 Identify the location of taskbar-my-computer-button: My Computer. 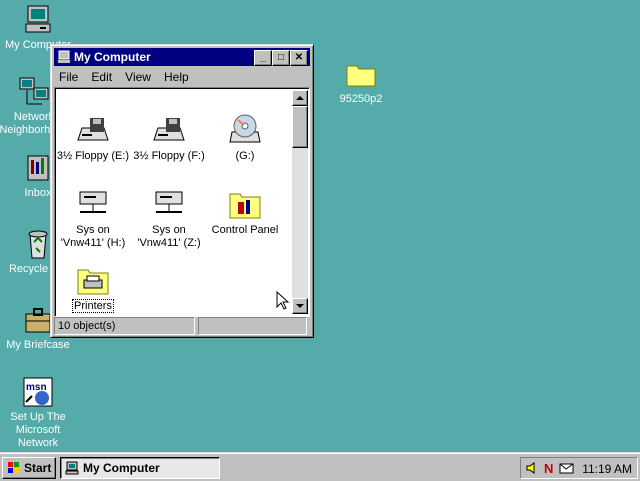
(140, 468).